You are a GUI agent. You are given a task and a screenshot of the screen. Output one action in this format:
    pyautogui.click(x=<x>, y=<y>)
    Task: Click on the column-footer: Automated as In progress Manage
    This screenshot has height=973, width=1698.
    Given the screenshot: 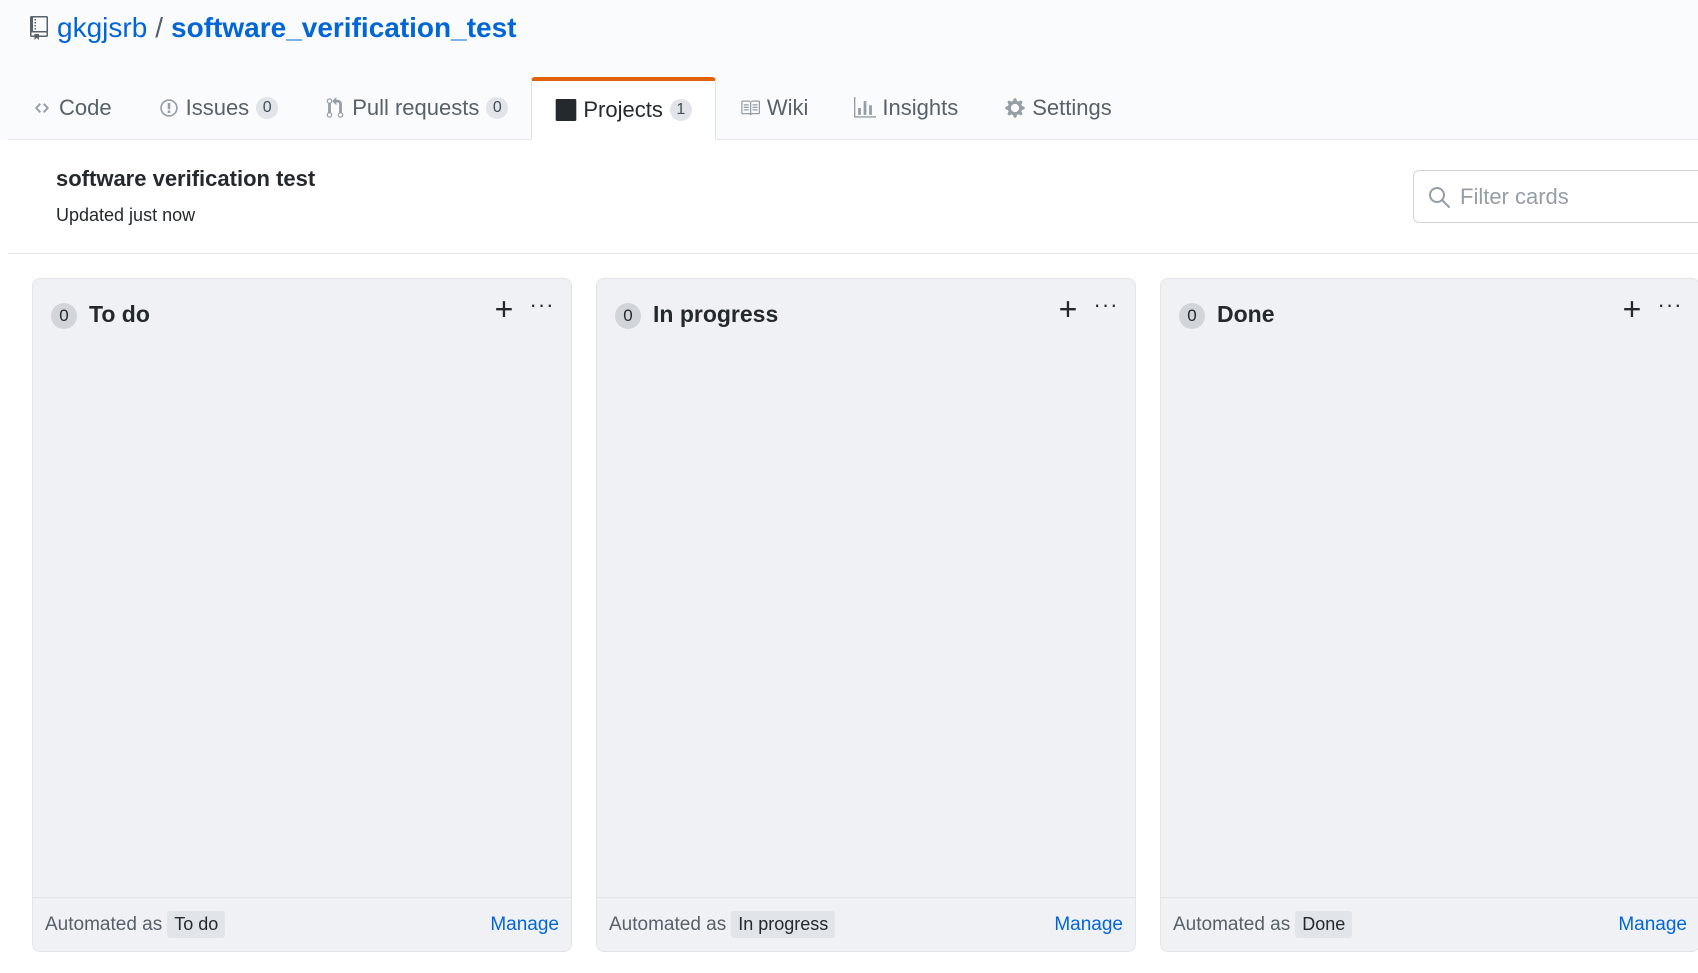 What is the action you would take?
    pyautogui.click(x=866, y=924)
    